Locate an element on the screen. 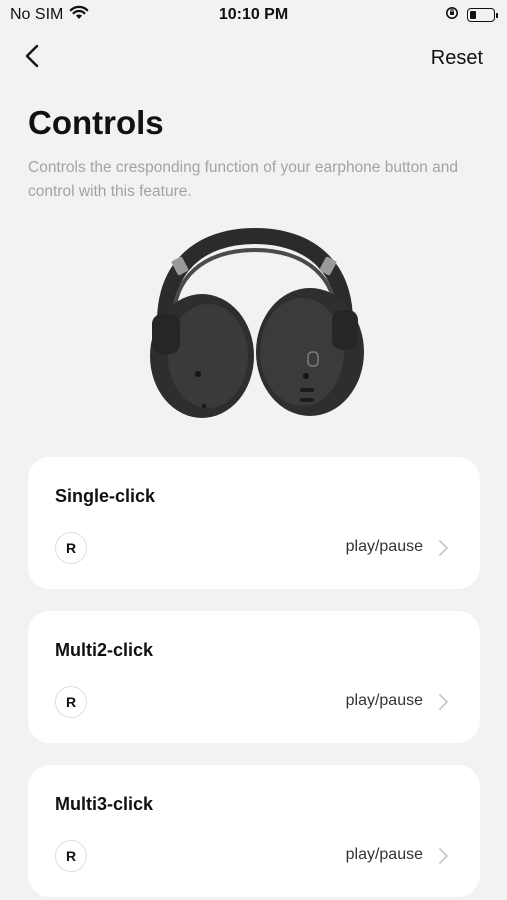  reset-button: Reset is located at coordinates (457, 58).